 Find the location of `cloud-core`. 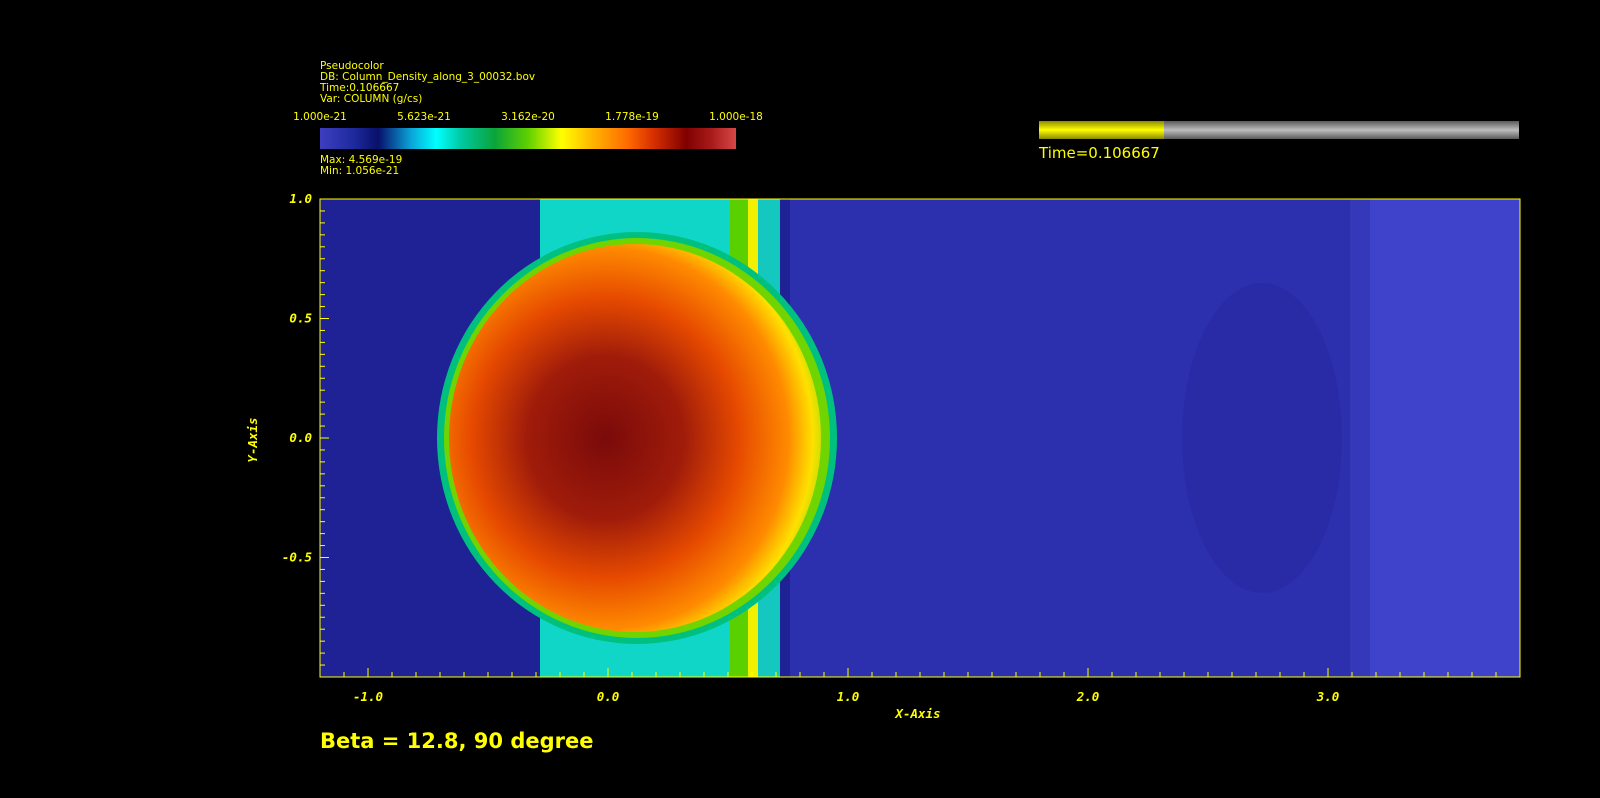

cloud-core is located at coordinates (635, 438).